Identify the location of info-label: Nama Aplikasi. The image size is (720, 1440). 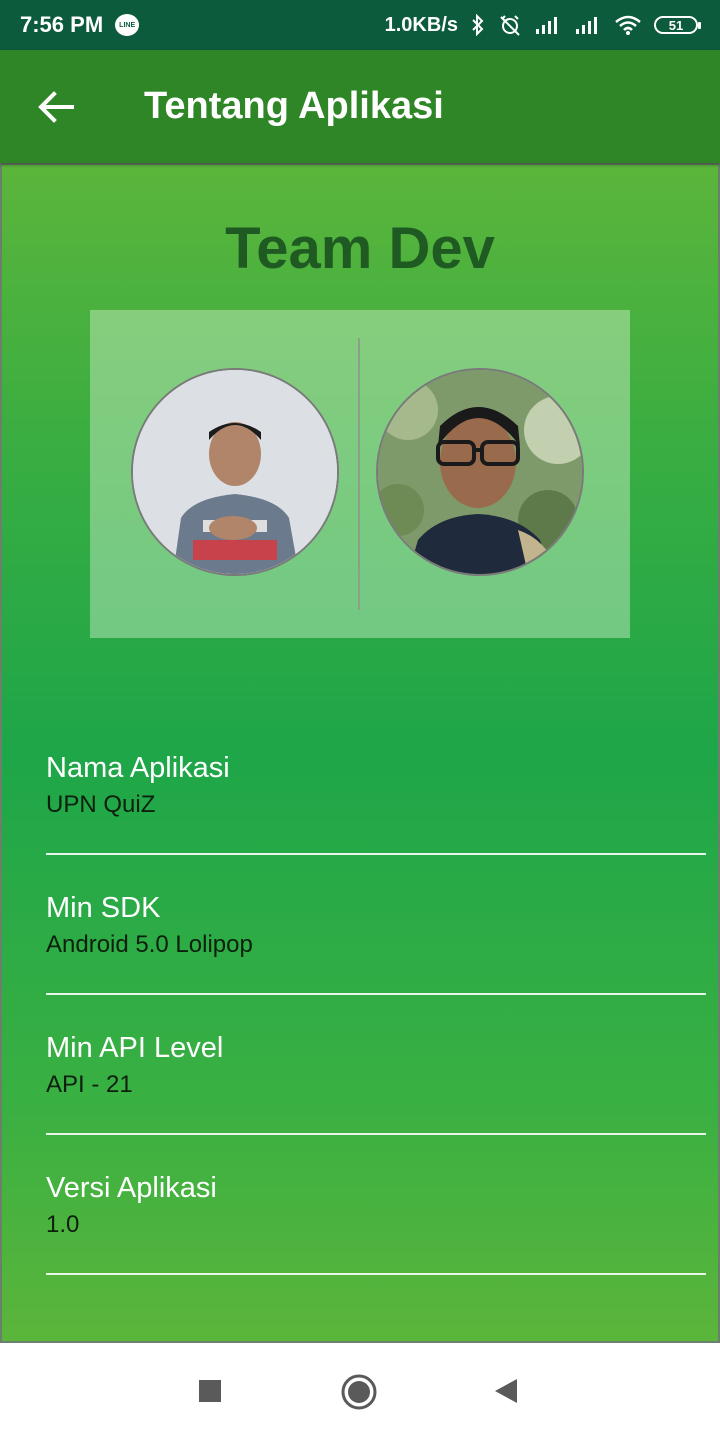
(138, 768).